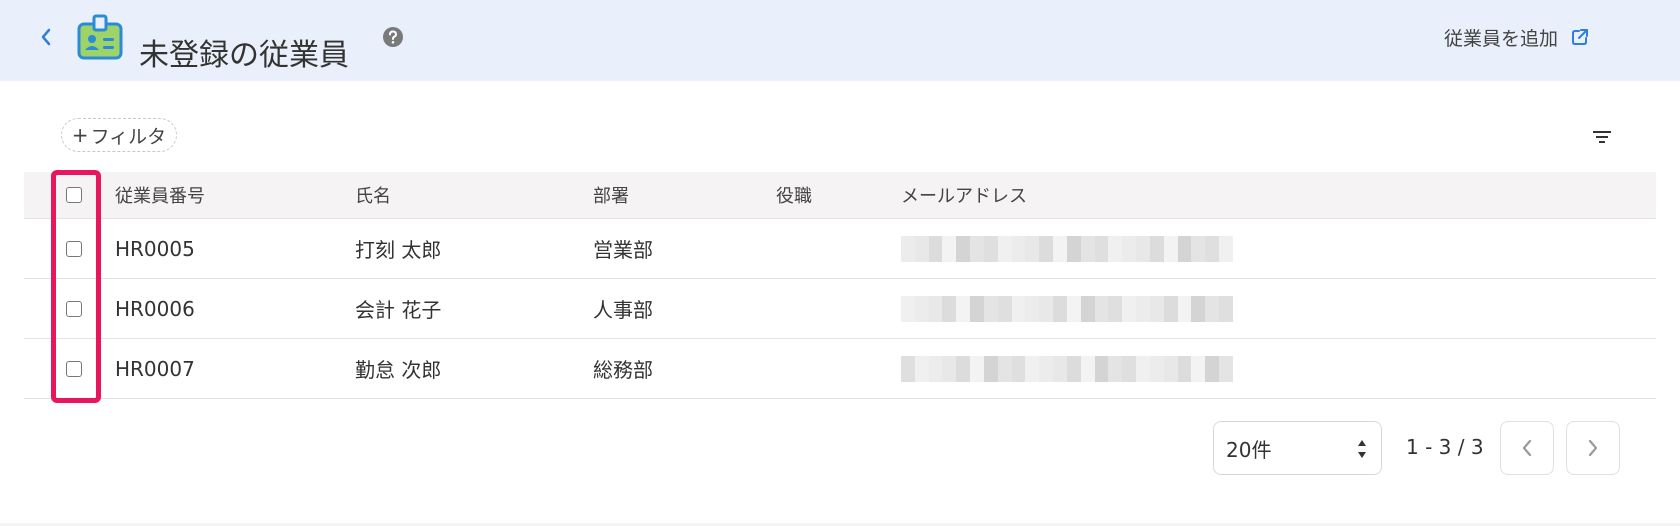 The width and height of the screenshot is (1680, 526). What do you see at coordinates (80, 135) in the screenshot?
I see `plus-icon: +` at bounding box center [80, 135].